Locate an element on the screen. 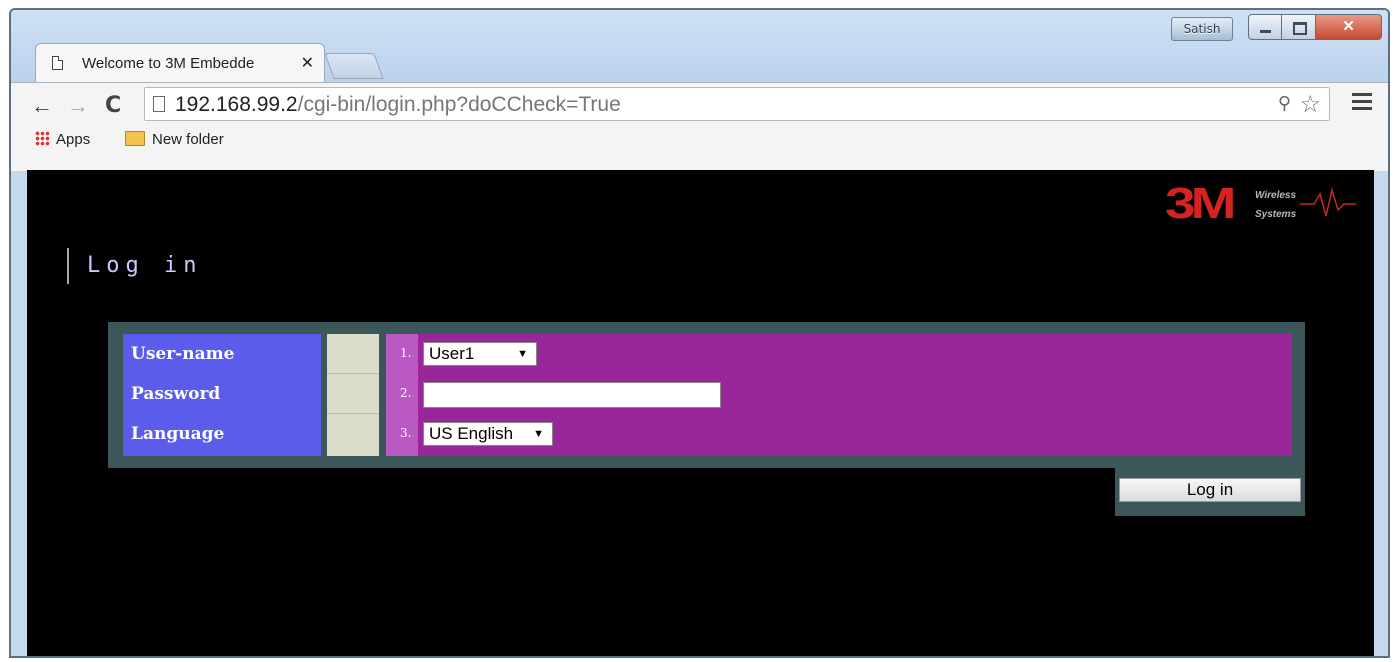 This screenshot has width=1398, height=662. logo-3m-wireless-systems: 3M Wireless Systems is located at coordinates (1260, 203).